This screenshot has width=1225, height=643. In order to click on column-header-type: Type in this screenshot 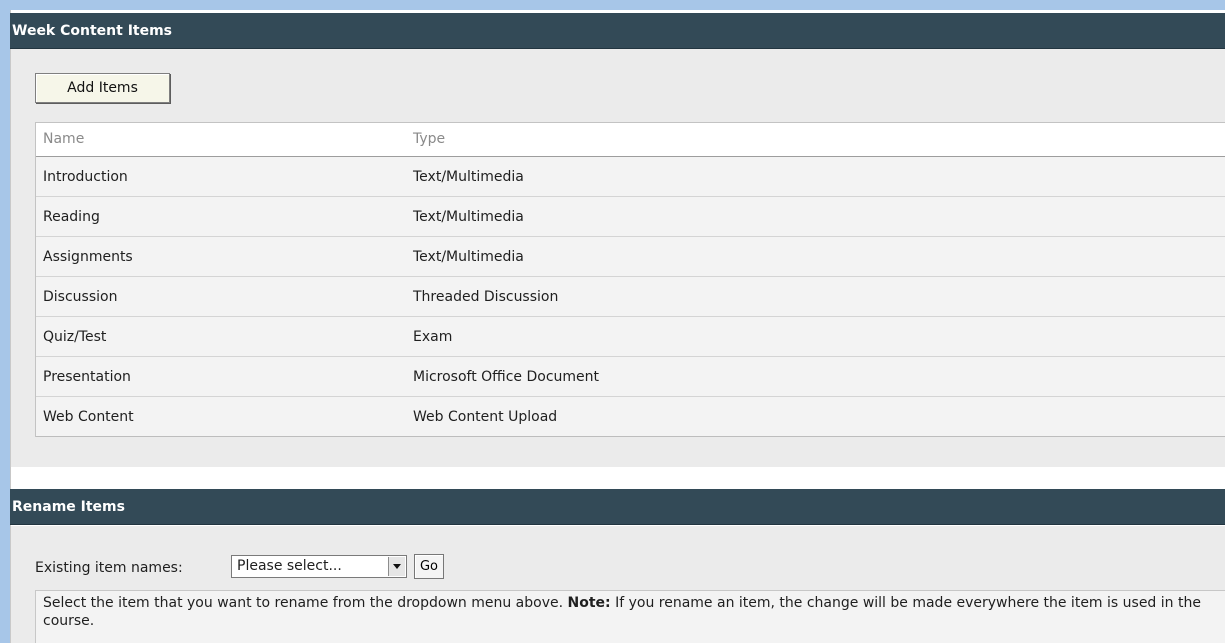, I will do `click(815, 139)`.